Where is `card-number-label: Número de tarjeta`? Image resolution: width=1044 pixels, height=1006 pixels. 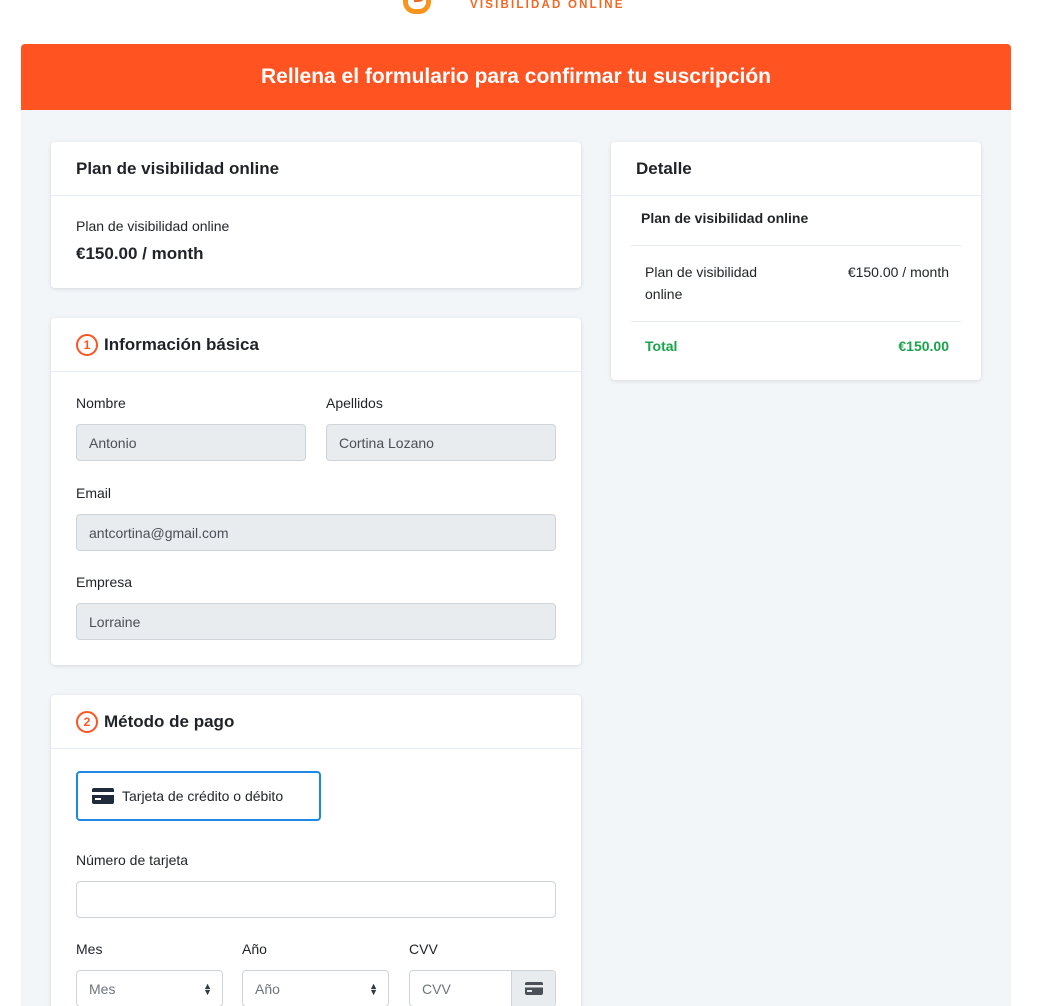 card-number-label: Número de tarjeta is located at coordinates (132, 860).